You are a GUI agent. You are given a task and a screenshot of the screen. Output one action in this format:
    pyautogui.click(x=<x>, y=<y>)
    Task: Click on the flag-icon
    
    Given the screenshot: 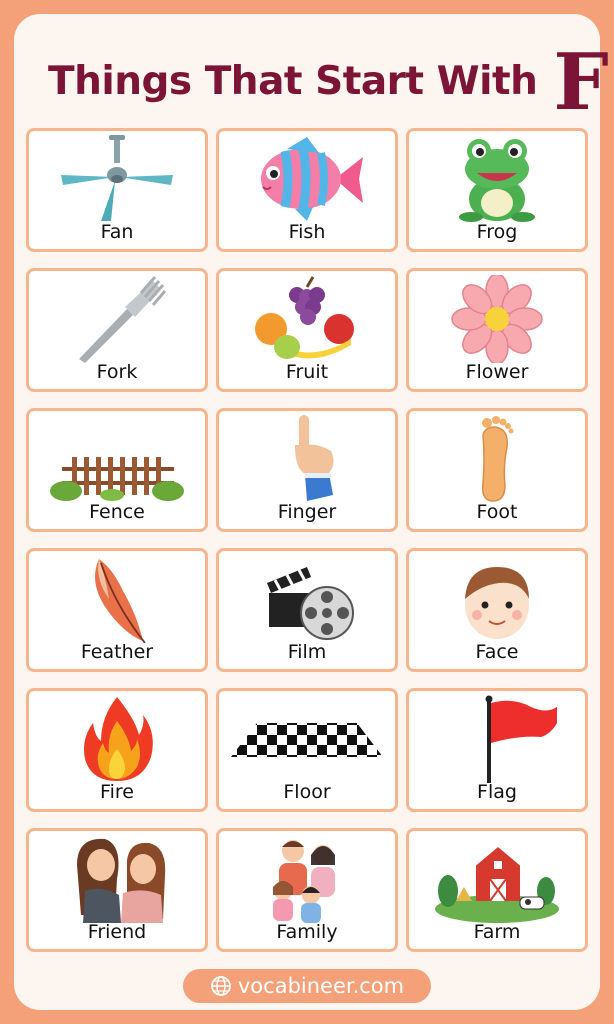 What is the action you would take?
    pyautogui.click(x=497, y=739)
    